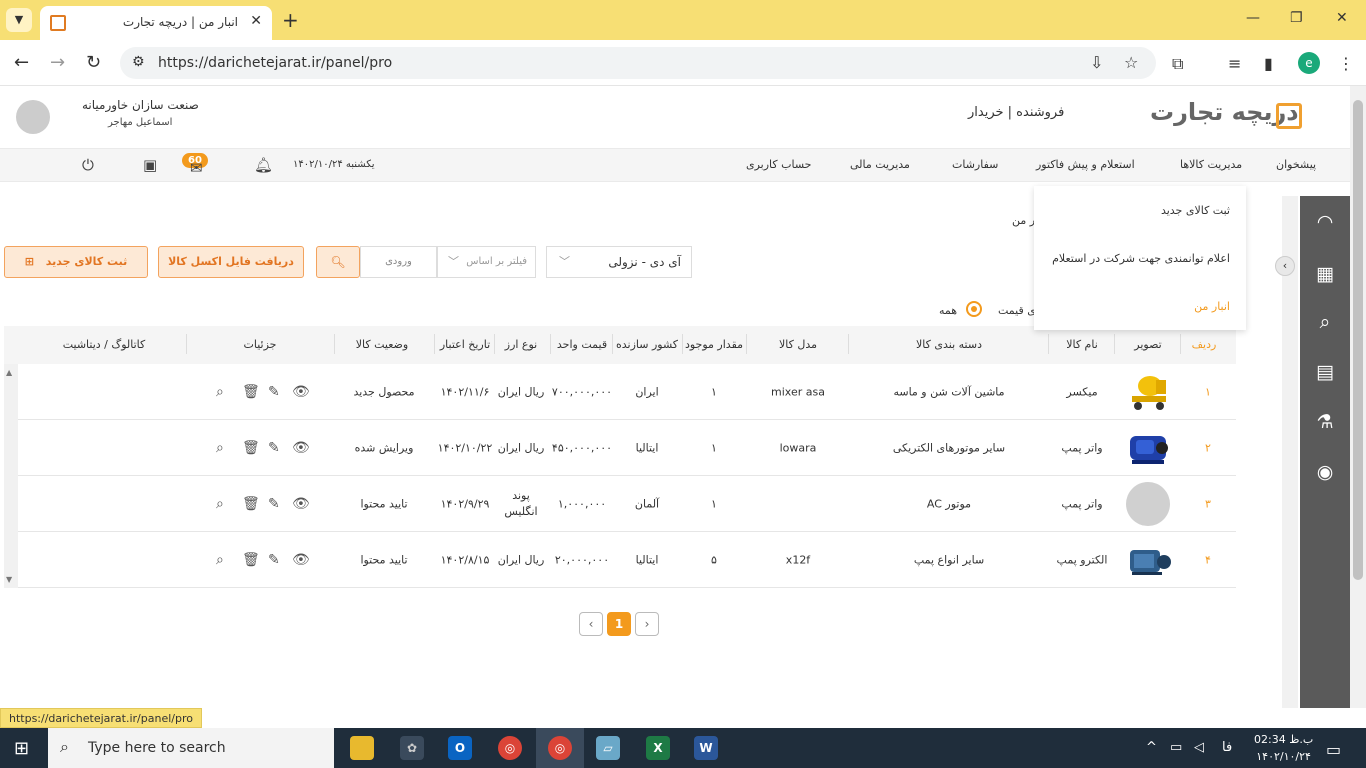 The image size is (1366, 768). Describe the element at coordinates (1346, 63) in the screenshot. I see `browser-menu-icon: ⋮` at that location.